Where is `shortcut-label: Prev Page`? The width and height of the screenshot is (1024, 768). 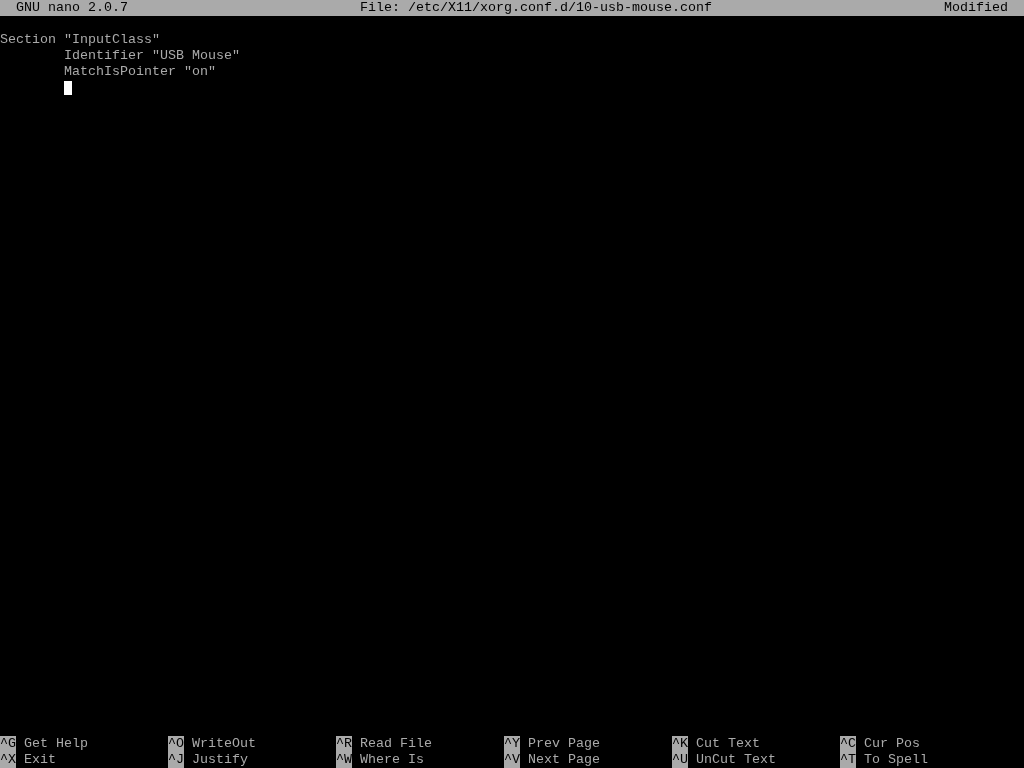 shortcut-label: Prev Page is located at coordinates (564, 744).